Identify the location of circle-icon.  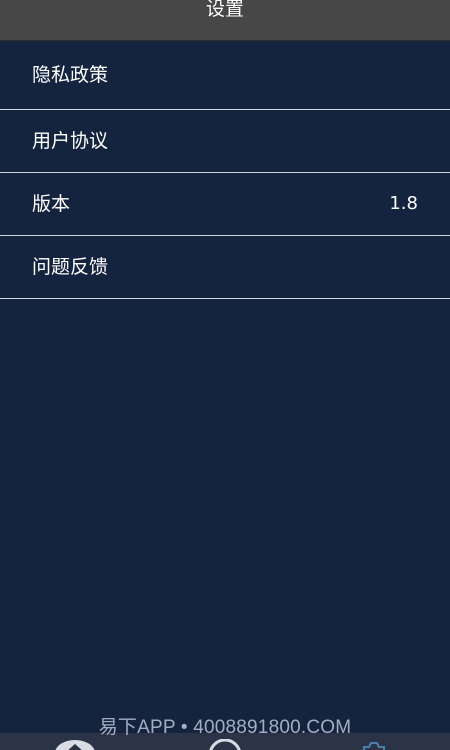
(225, 744).